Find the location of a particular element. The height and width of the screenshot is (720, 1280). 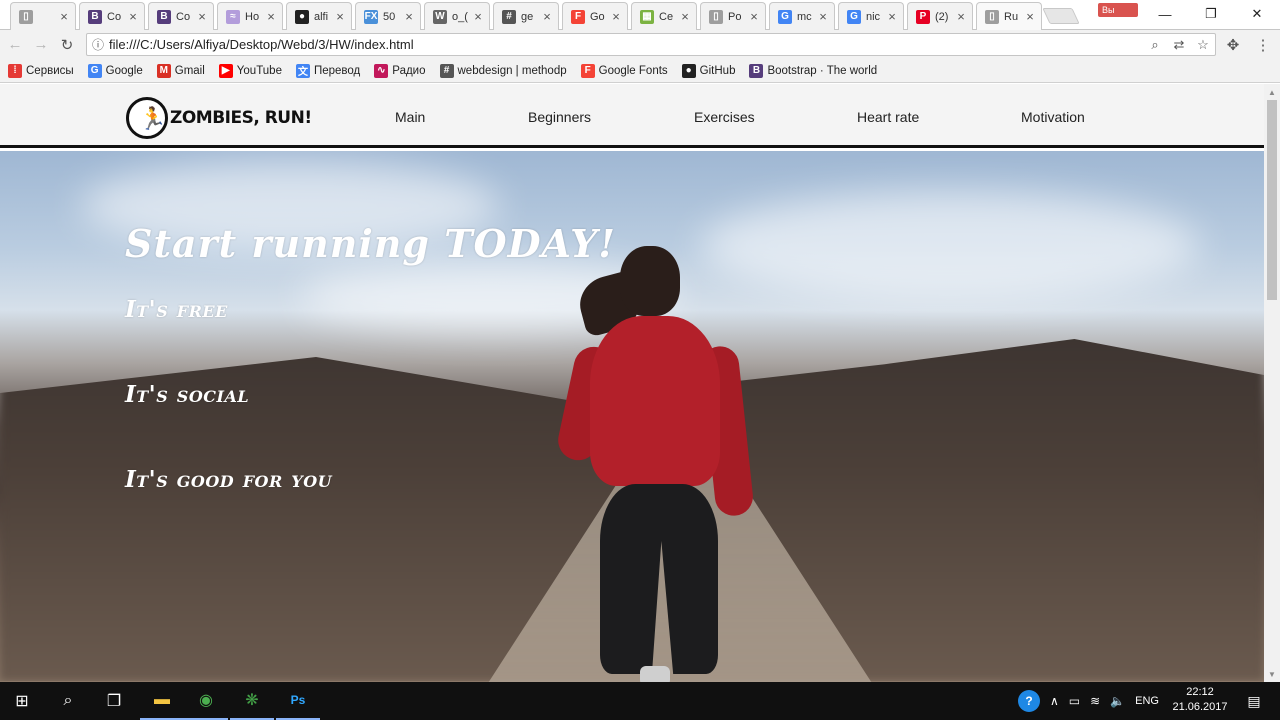

browser-tab: ▯ Po × is located at coordinates (733, 16).